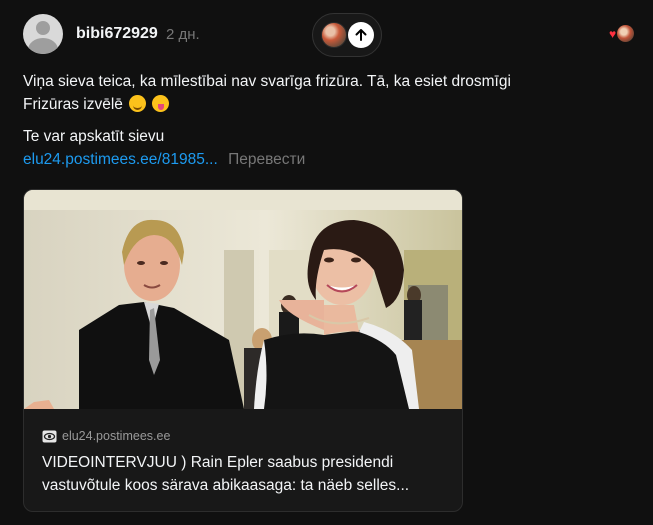  Describe the element at coordinates (49, 436) in the screenshot. I see `eye-icon` at that location.